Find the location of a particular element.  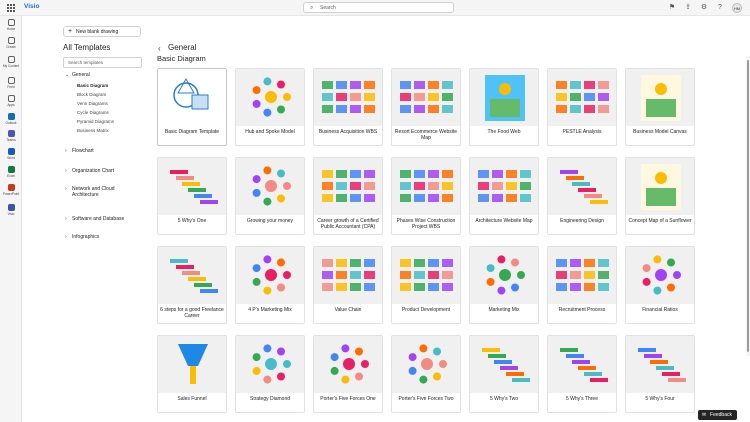

rail-item-apps: Apps is located at coordinates (11, 101).